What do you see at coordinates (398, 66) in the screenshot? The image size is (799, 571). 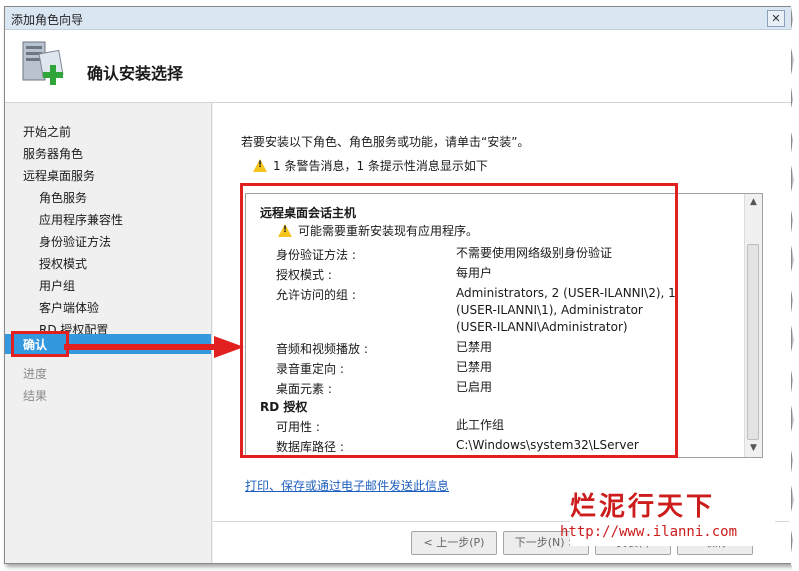 I see `wizard-header: 确认安装选择` at bounding box center [398, 66].